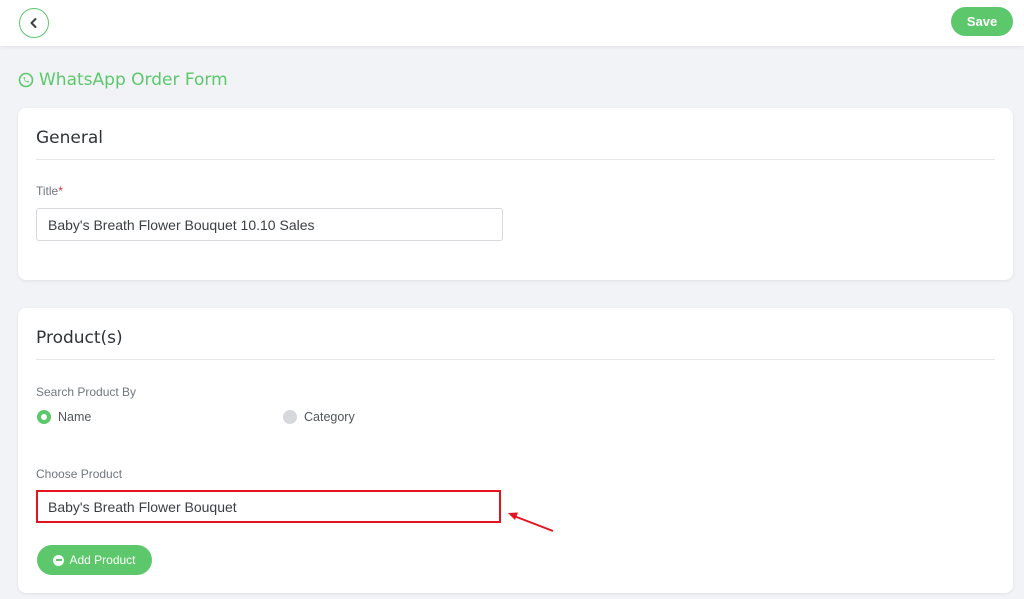 This screenshot has height=599, width=1024. Describe the element at coordinates (133, 80) in the screenshot. I see `page-title-text: WhatsApp Order Form` at that location.